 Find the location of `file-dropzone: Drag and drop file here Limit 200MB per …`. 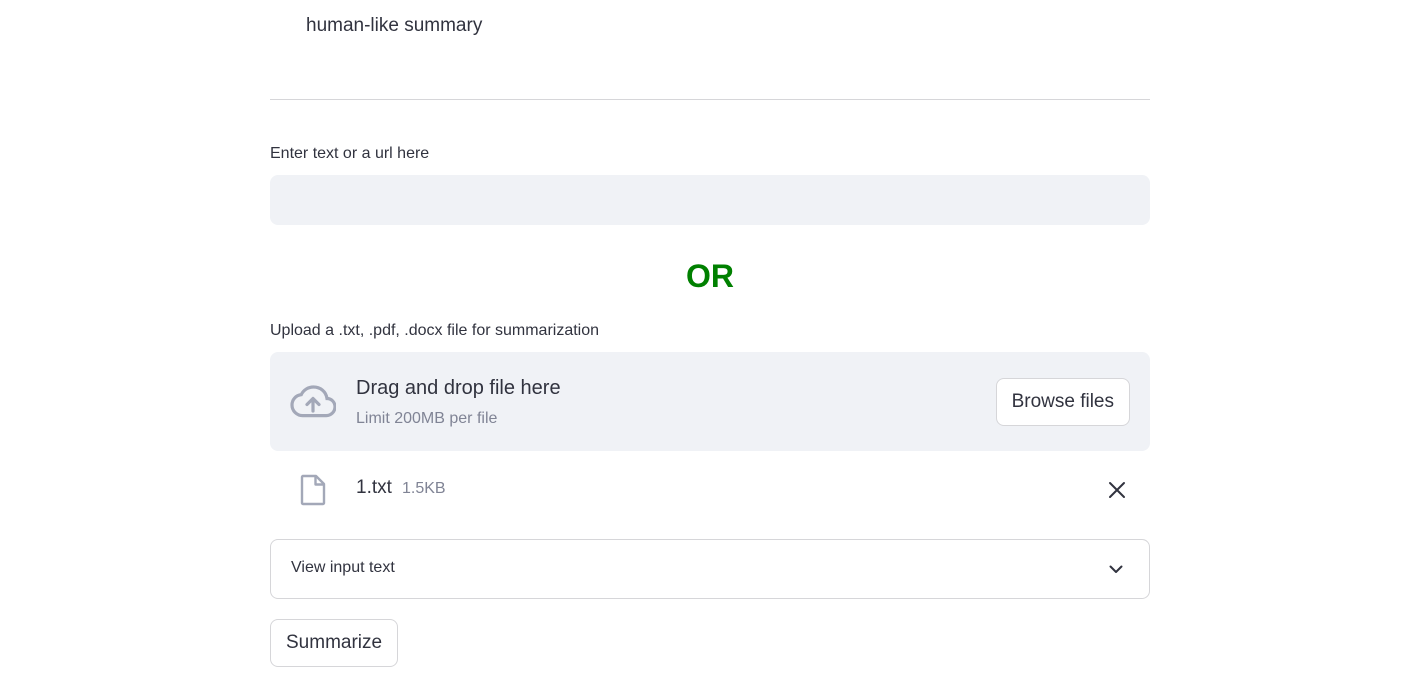

file-dropzone: Drag and drop file here Limit 200MB per … is located at coordinates (710, 401).